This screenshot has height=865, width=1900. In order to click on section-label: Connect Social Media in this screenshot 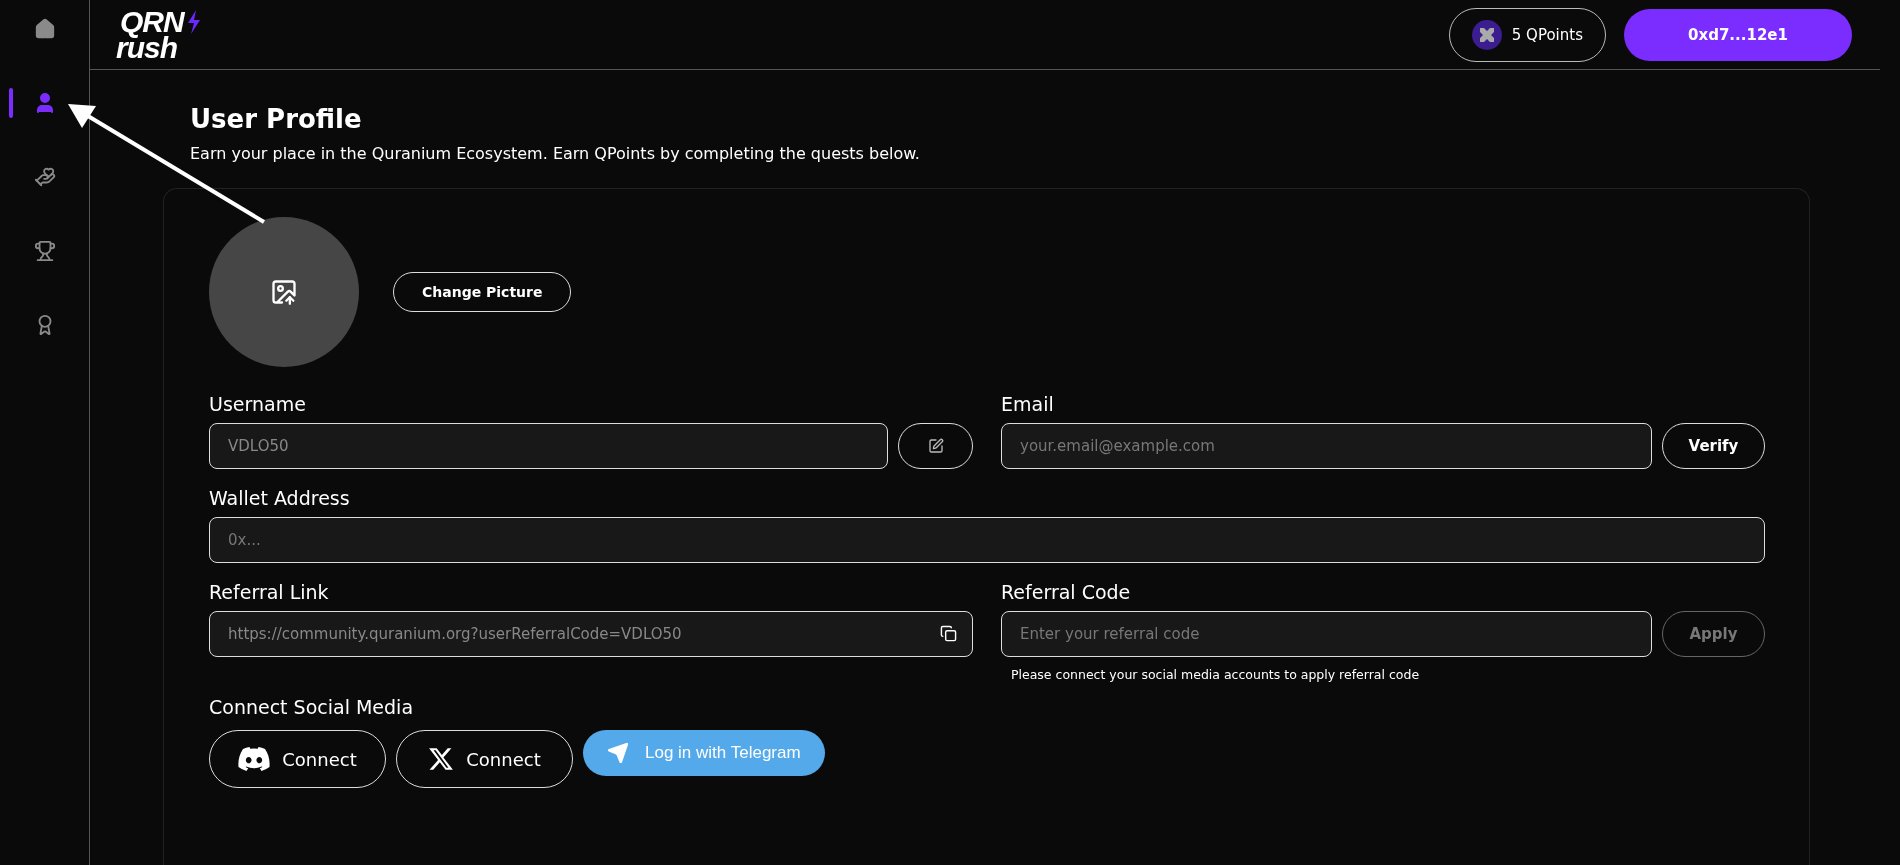, I will do `click(312, 707)`.